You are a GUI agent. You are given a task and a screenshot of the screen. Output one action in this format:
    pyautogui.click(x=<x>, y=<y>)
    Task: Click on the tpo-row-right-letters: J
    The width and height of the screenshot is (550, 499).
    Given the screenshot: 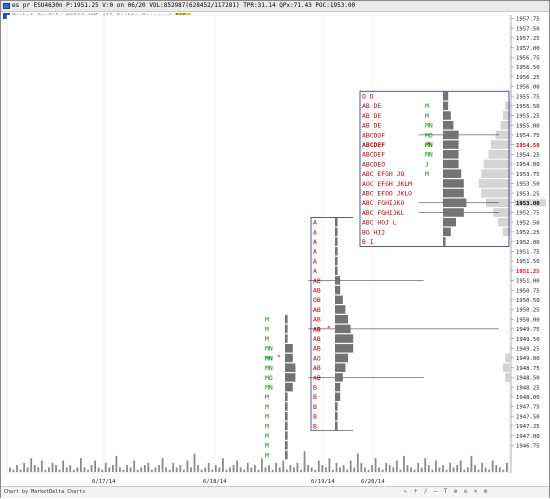 What is the action you would take?
    pyautogui.click(x=427, y=164)
    